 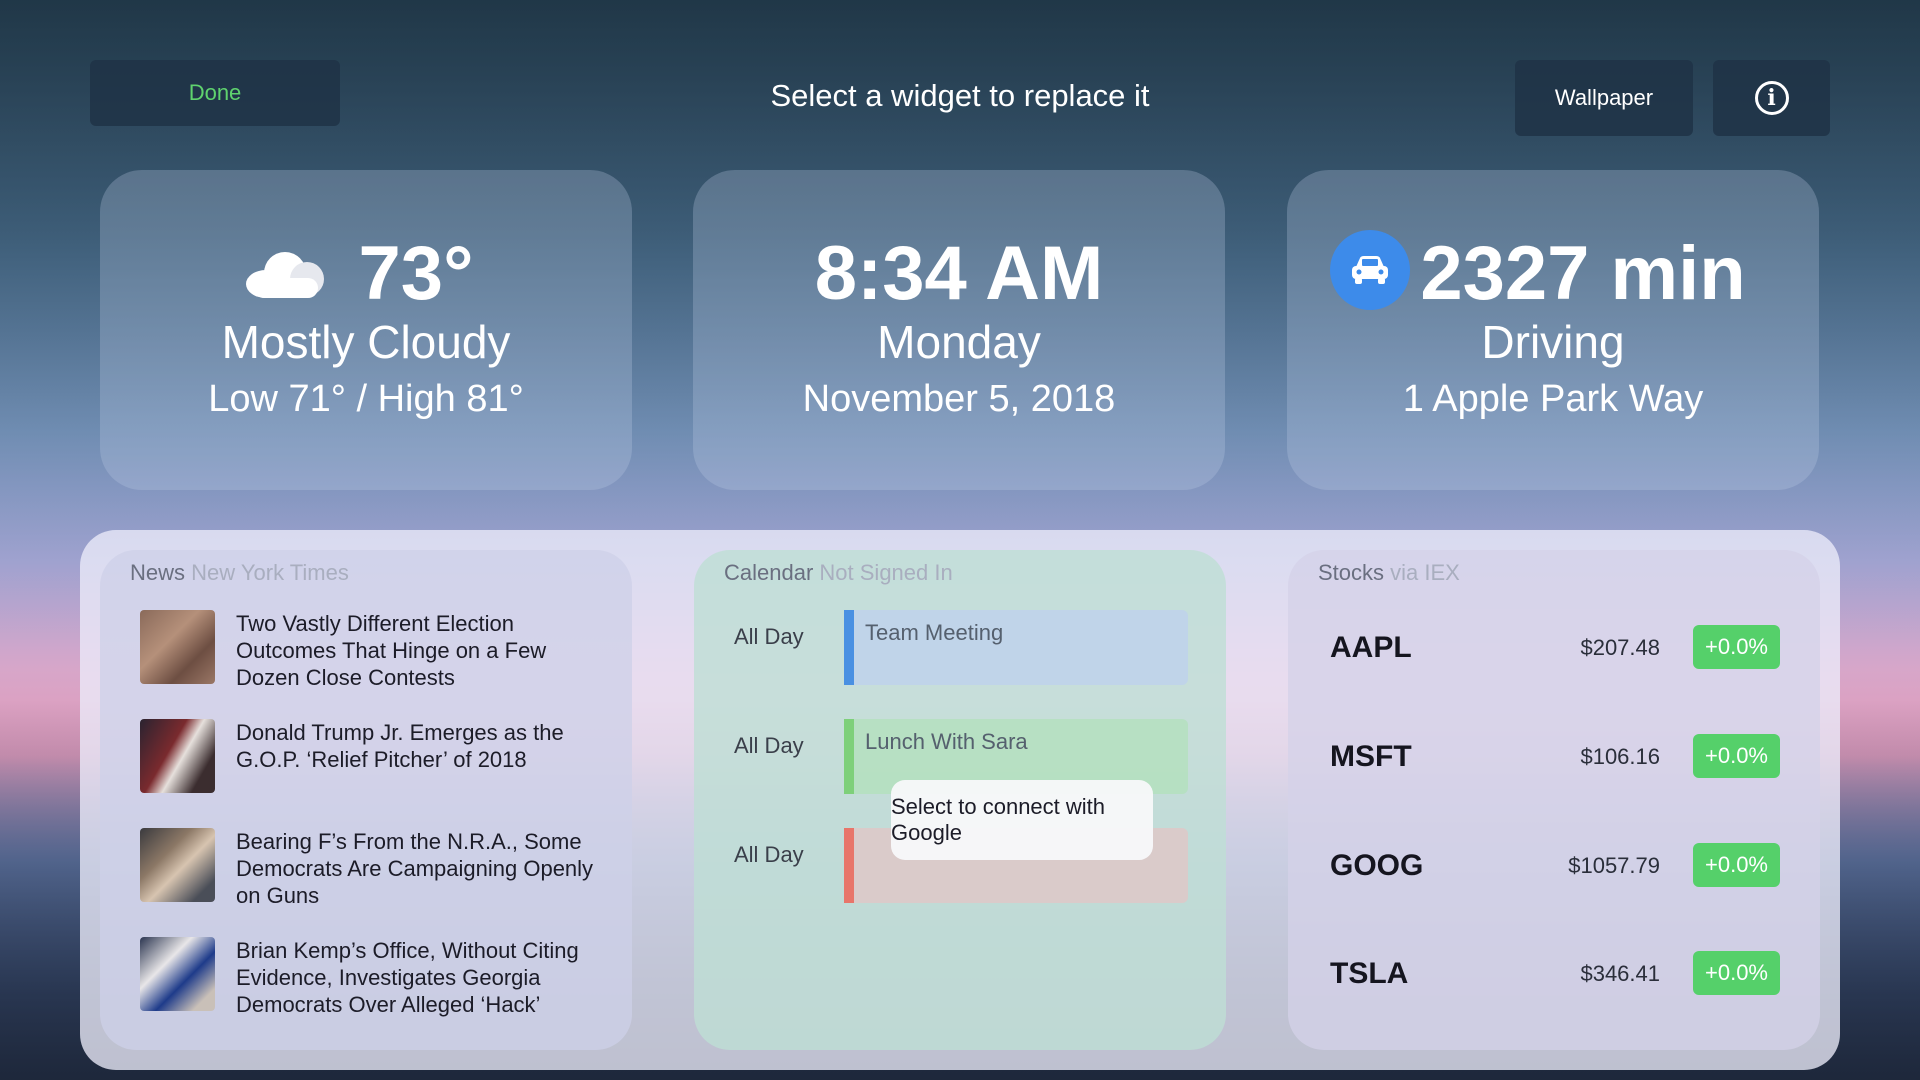 What do you see at coordinates (769, 572) in the screenshot?
I see `calendar-title: Calendar` at bounding box center [769, 572].